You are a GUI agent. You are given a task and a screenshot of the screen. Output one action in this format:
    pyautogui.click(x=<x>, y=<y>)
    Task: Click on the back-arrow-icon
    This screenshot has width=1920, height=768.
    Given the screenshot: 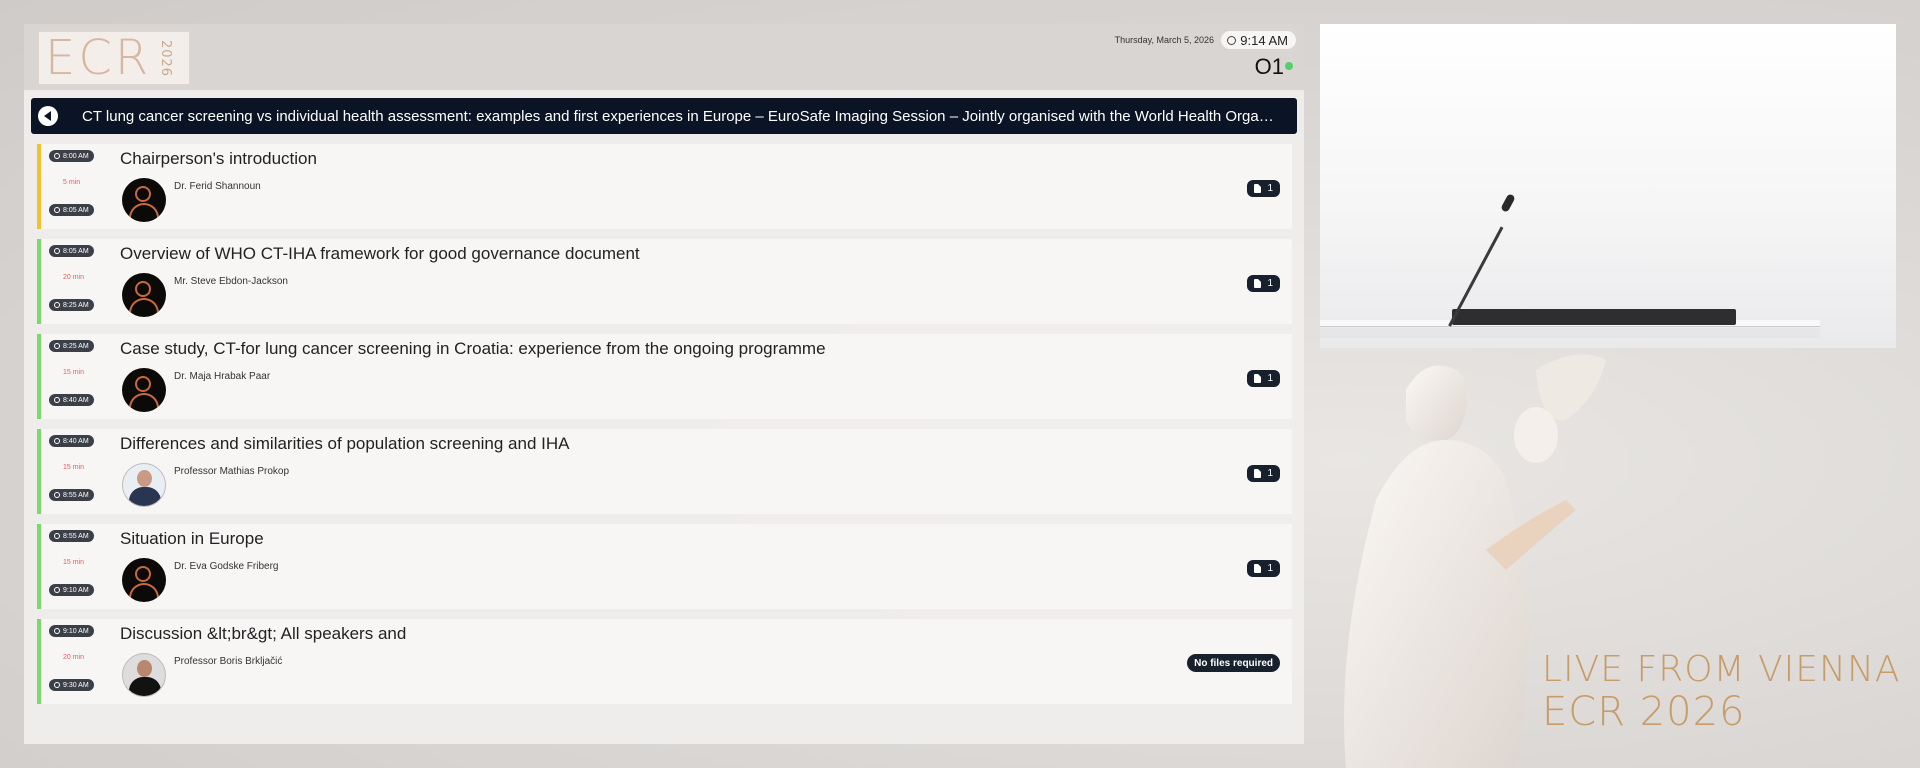 What is the action you would take?
    pyautogui.click(x=47, y=116)
    